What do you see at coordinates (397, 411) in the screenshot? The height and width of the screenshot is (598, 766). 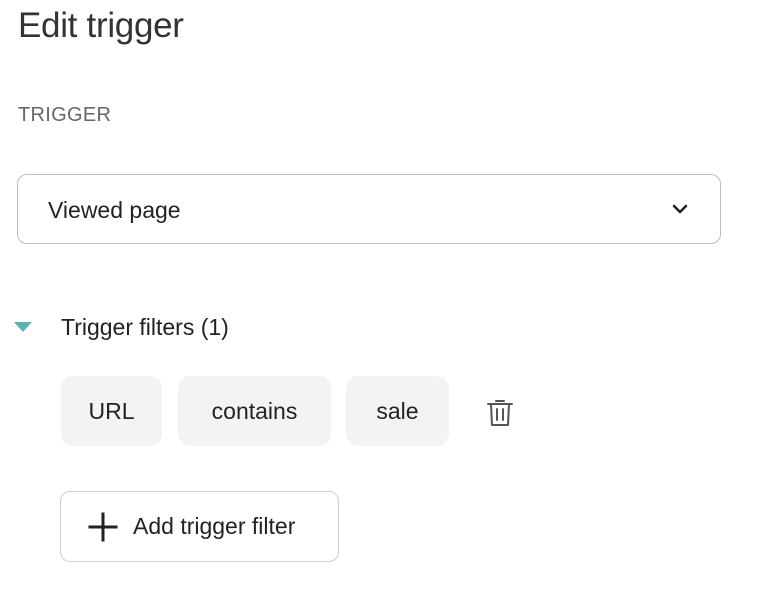 I see `filter-value-chip: sale` at bounding box center [397, 411].